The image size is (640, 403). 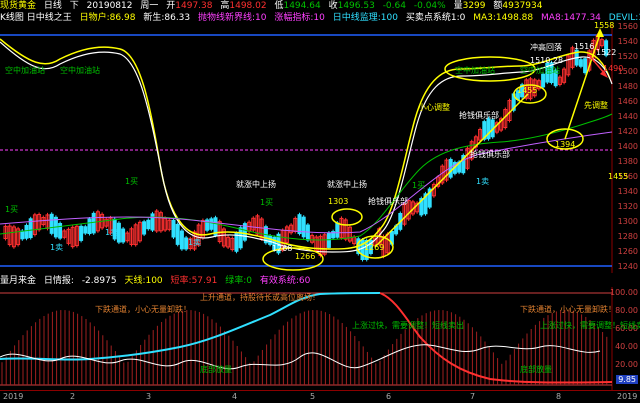 I want to click on amount-value: 4937934, so click(x=522, y=6).